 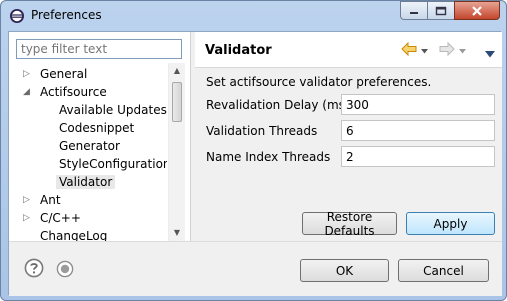 I want to click on tree-item-codesnippet: Codesnippet, so click(x=96, y=128).